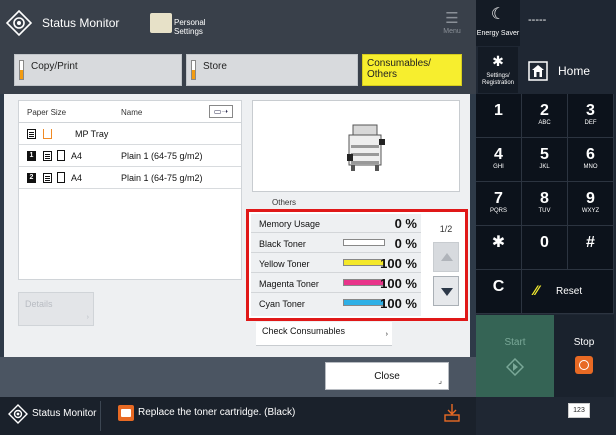 The height and width of the screenshot is (435, 616). What do you see at coordinates (193, 70) in the screenshot?
I see `tab-store-indicator-icon` at bounding box center [193, 70].